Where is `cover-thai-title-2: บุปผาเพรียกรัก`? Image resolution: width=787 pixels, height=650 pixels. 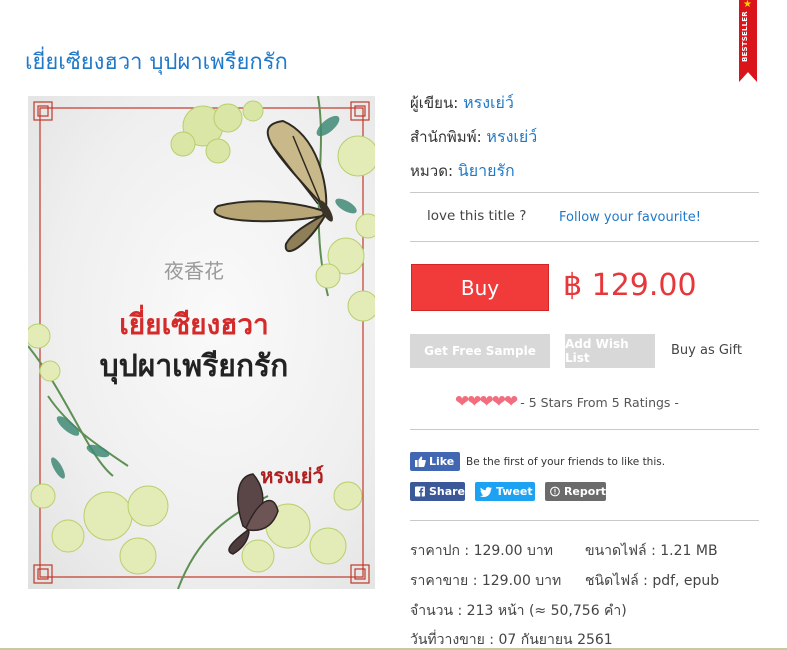 cover-thai-title-2: บุปผาเพรียกรัก is located at coordinates (194, 367).